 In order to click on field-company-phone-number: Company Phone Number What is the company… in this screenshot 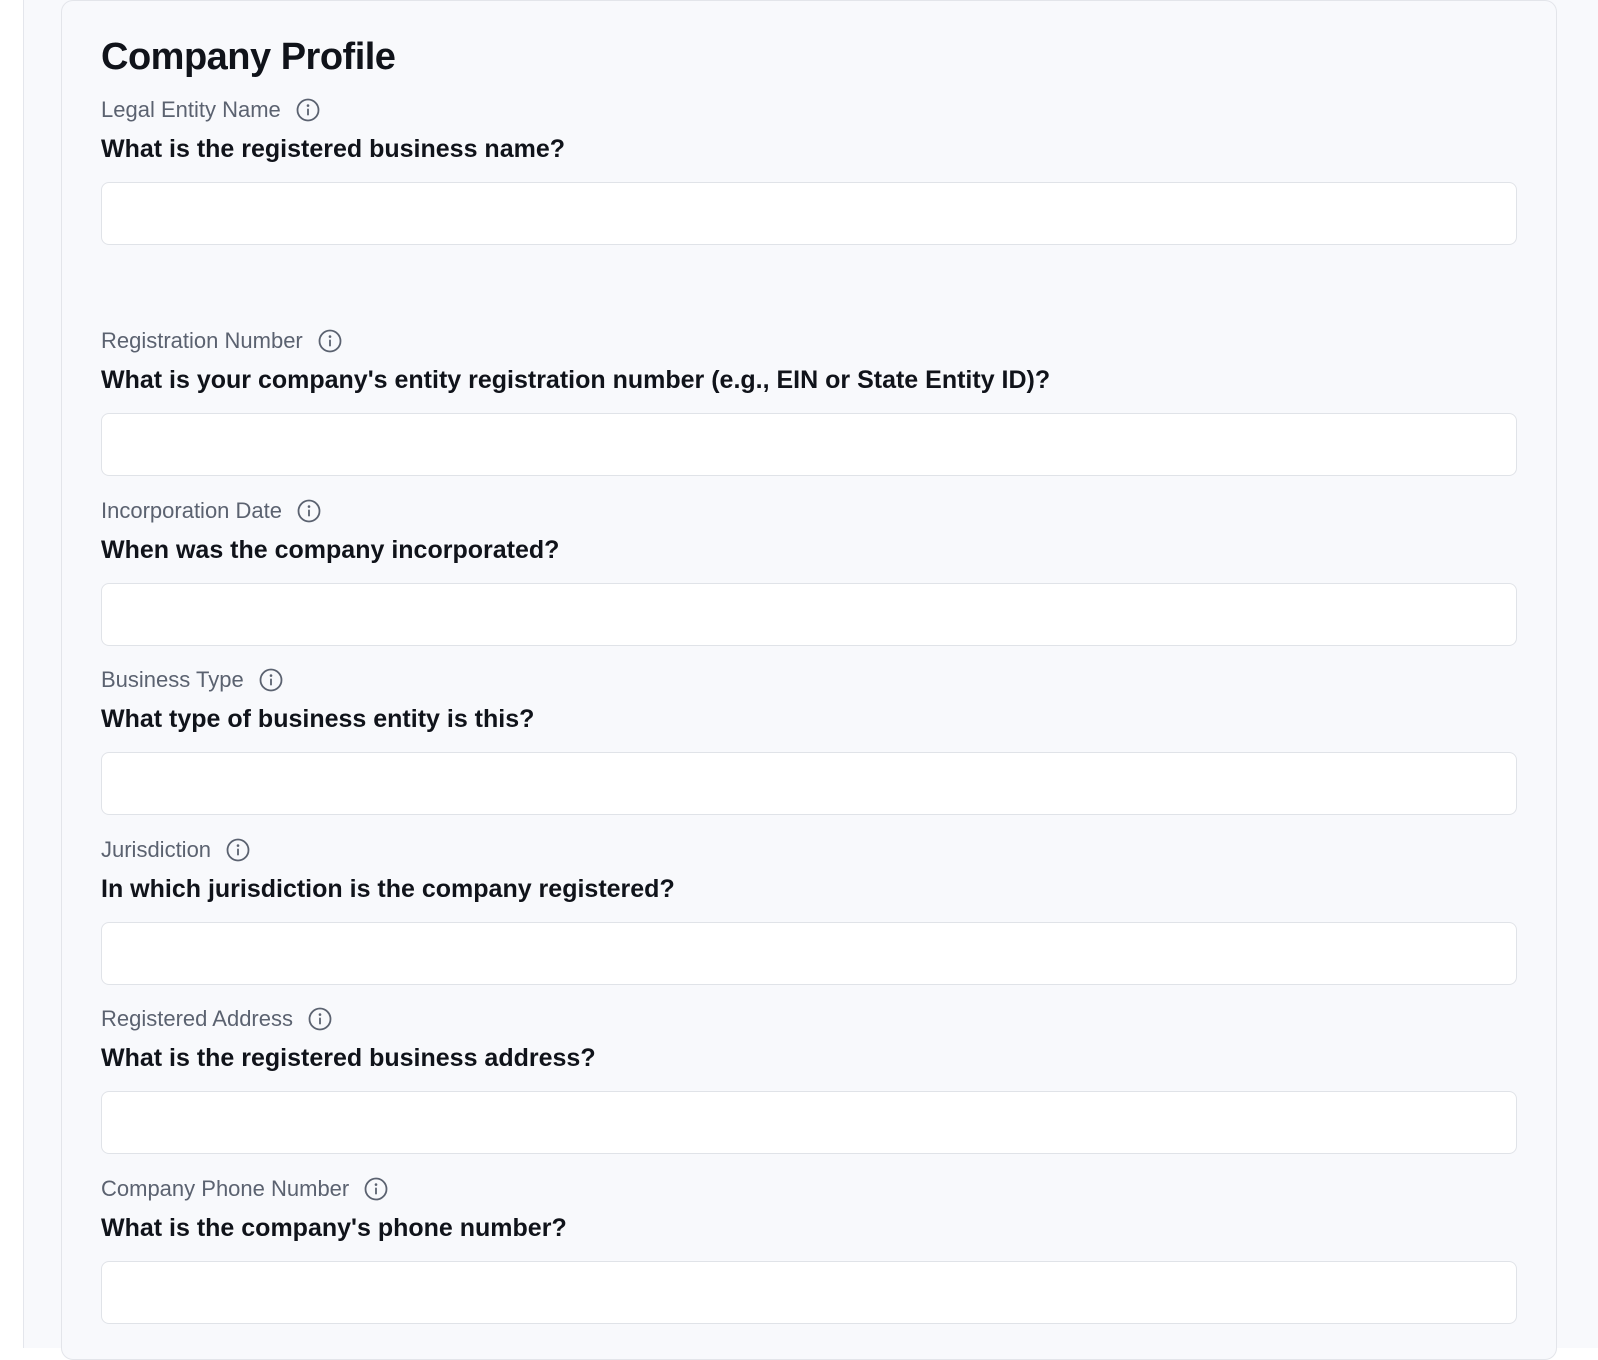, I will do `click(809, 1249)`.